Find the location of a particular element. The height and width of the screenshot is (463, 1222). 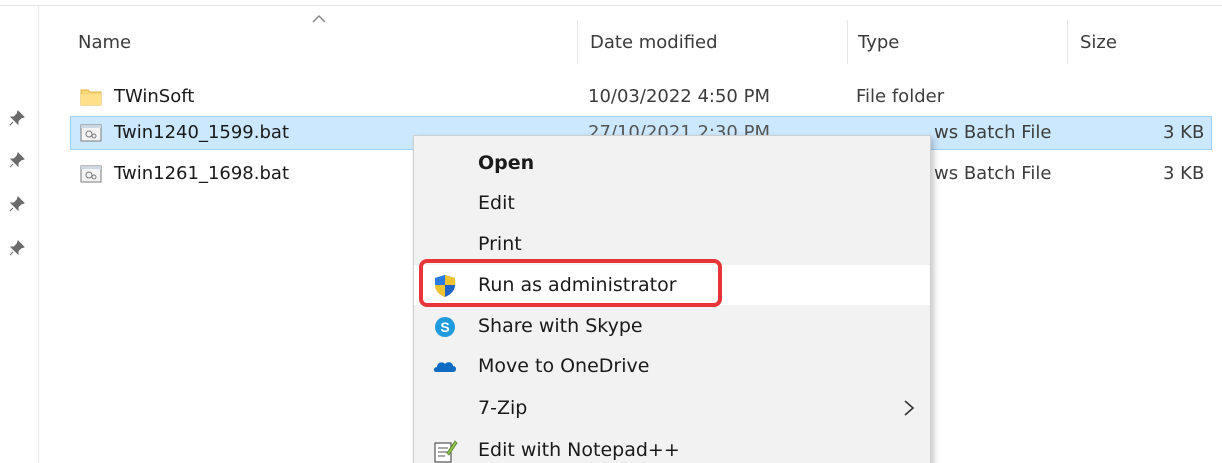

menu-item-label: Run as administrator is located at coordinates (577, 285).